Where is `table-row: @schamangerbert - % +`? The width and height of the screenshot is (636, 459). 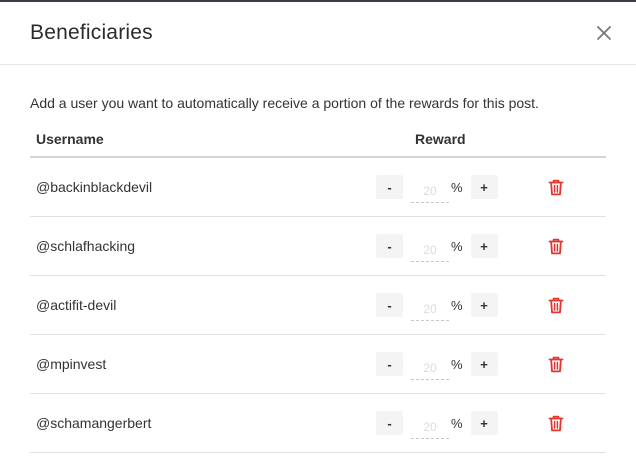 table-row: @schamangerbert - % + is located at coordinates (318, 423).